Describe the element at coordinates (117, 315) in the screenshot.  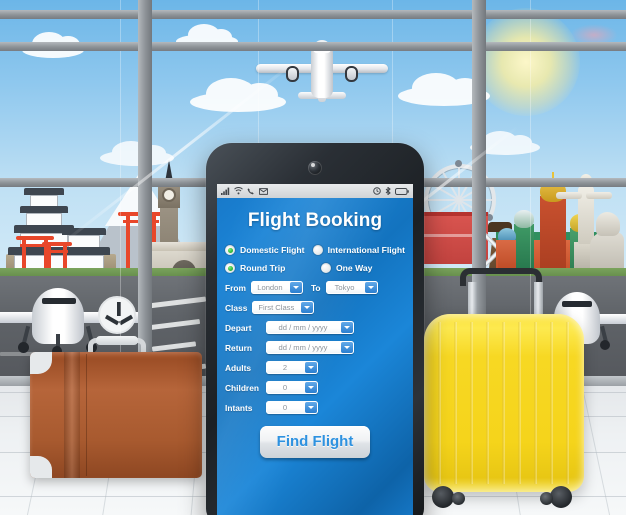
I see `airline-logo` at that location.